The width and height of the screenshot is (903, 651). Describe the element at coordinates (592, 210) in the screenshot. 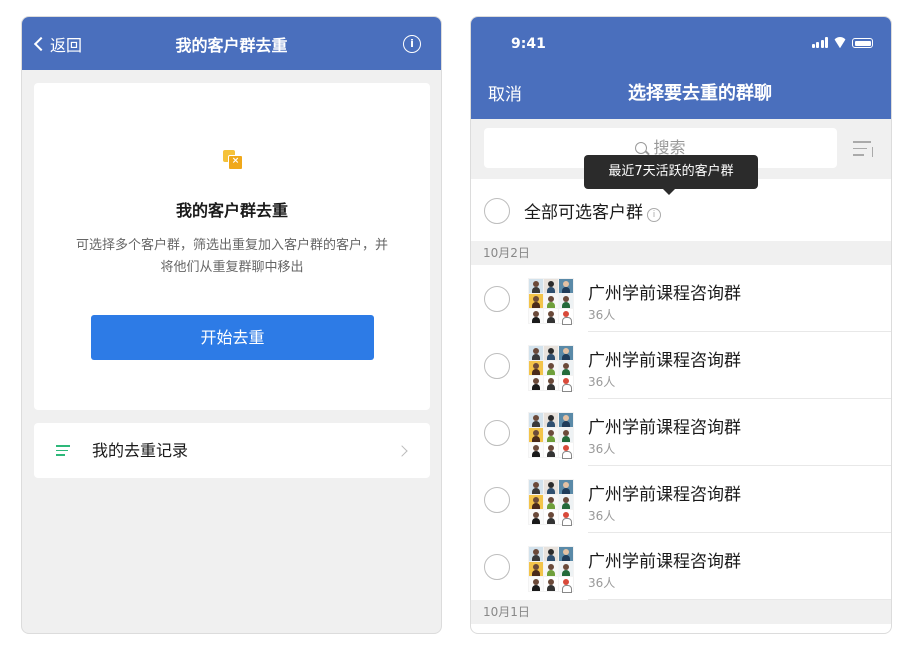

I see `select-all-label: 全部可选客户群 i` at that location.